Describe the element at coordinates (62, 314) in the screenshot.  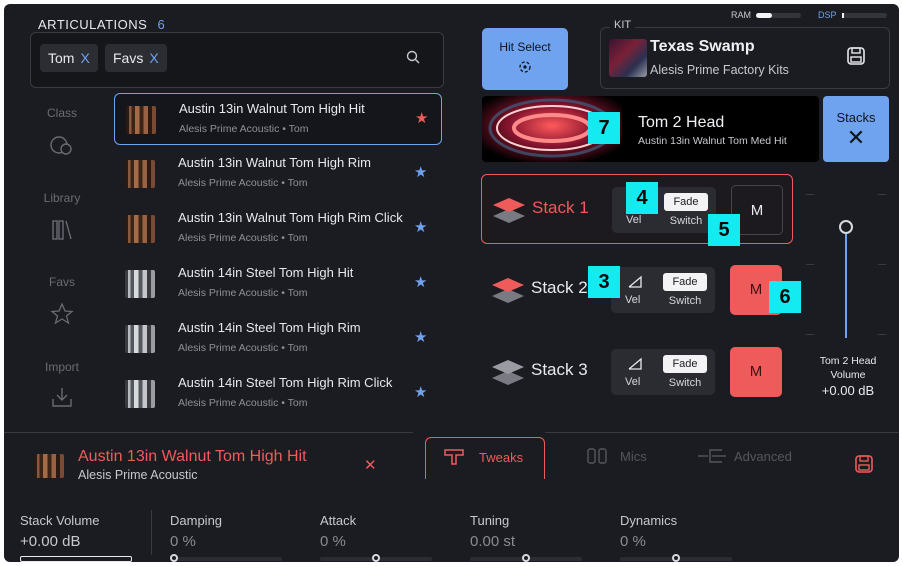
I see `star-outline-icon` at that location.